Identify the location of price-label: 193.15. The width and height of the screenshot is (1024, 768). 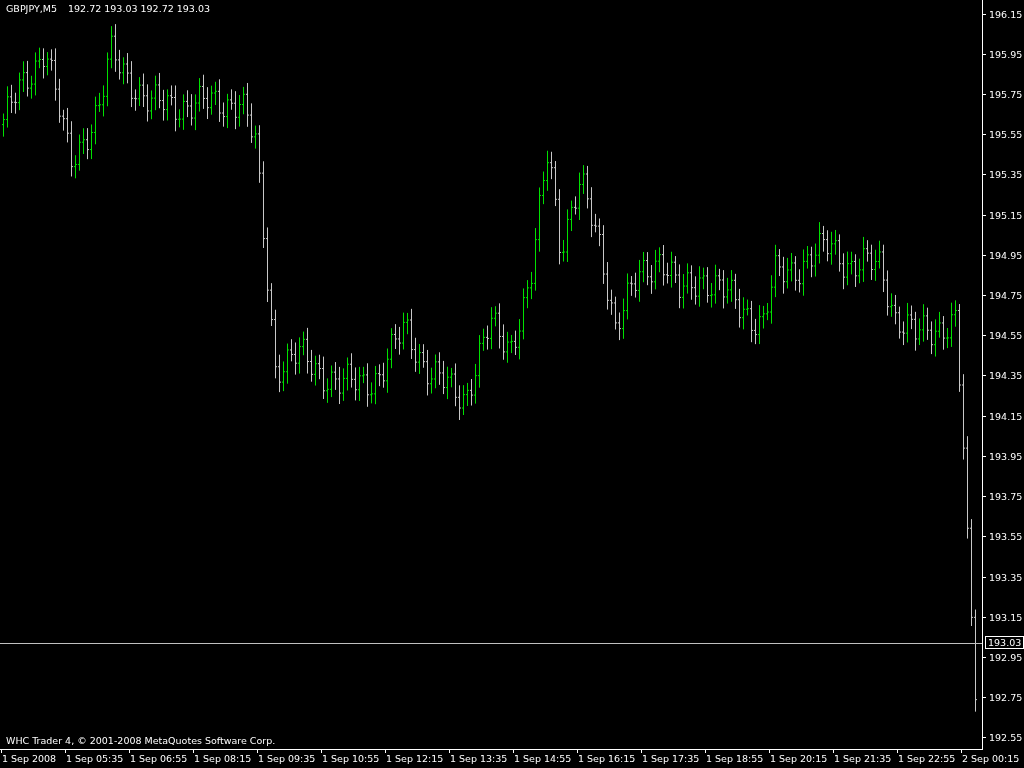
(1006, 617).